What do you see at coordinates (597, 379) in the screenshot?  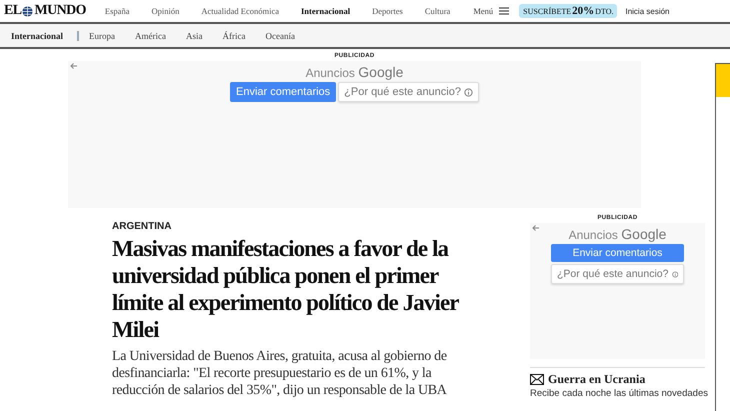 I see `newsletter-title: Guerra en Ucrania` at bounding box center [597, 379].